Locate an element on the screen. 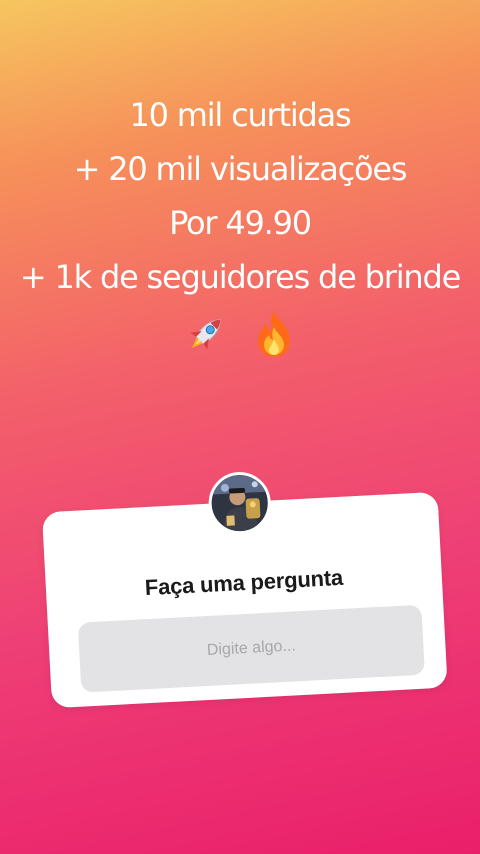 Image resolution: width=480 pixels, height=854 pixels. story-line-bonus: + 1k de seguidores de brinde is located at coordinates (240, 277).